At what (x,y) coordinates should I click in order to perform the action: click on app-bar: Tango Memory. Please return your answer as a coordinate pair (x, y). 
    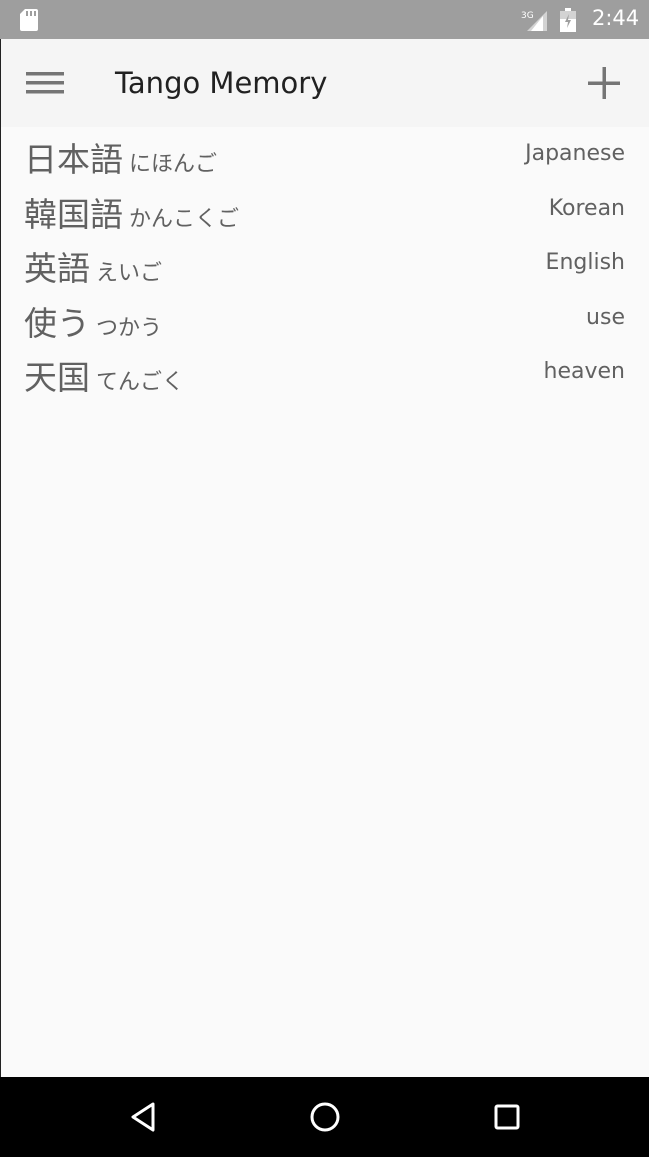
    Looking at the image, I should click on (324, 83).